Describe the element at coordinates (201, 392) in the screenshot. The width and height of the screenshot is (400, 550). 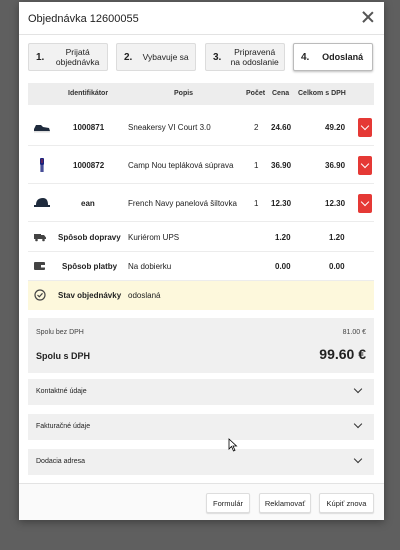
I see `accordion-contact: Kontaktné údaje` at that location.